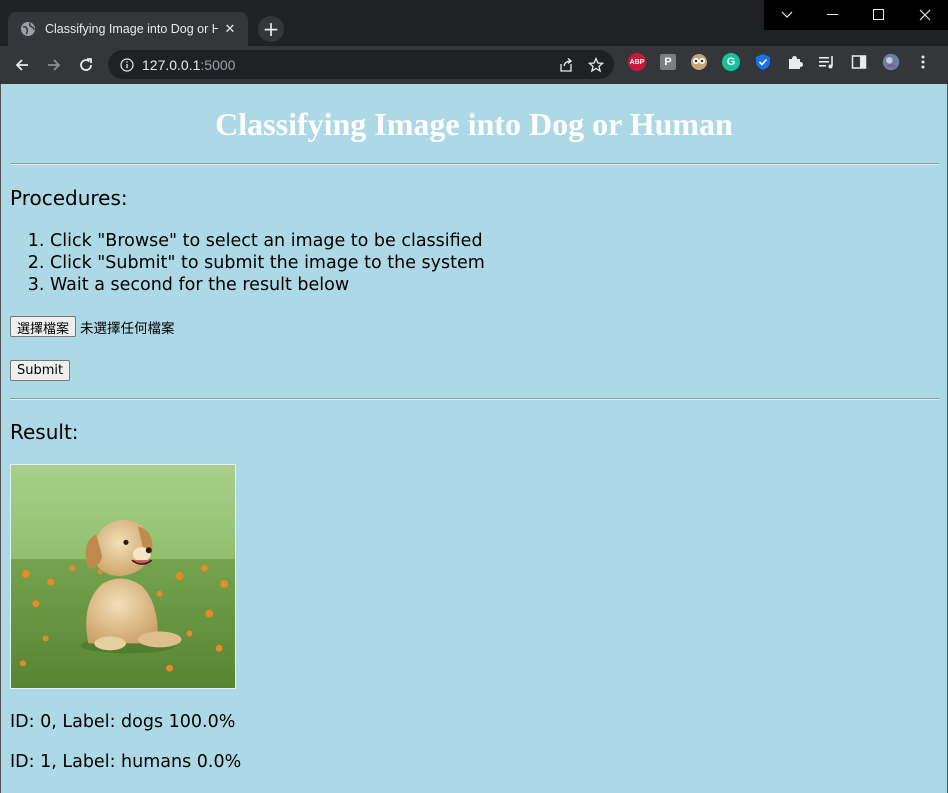 The image size is (948, 793). Describe the element at coordinates (787, 15) in the screenshot. I see `tab-search-icon` at that location.